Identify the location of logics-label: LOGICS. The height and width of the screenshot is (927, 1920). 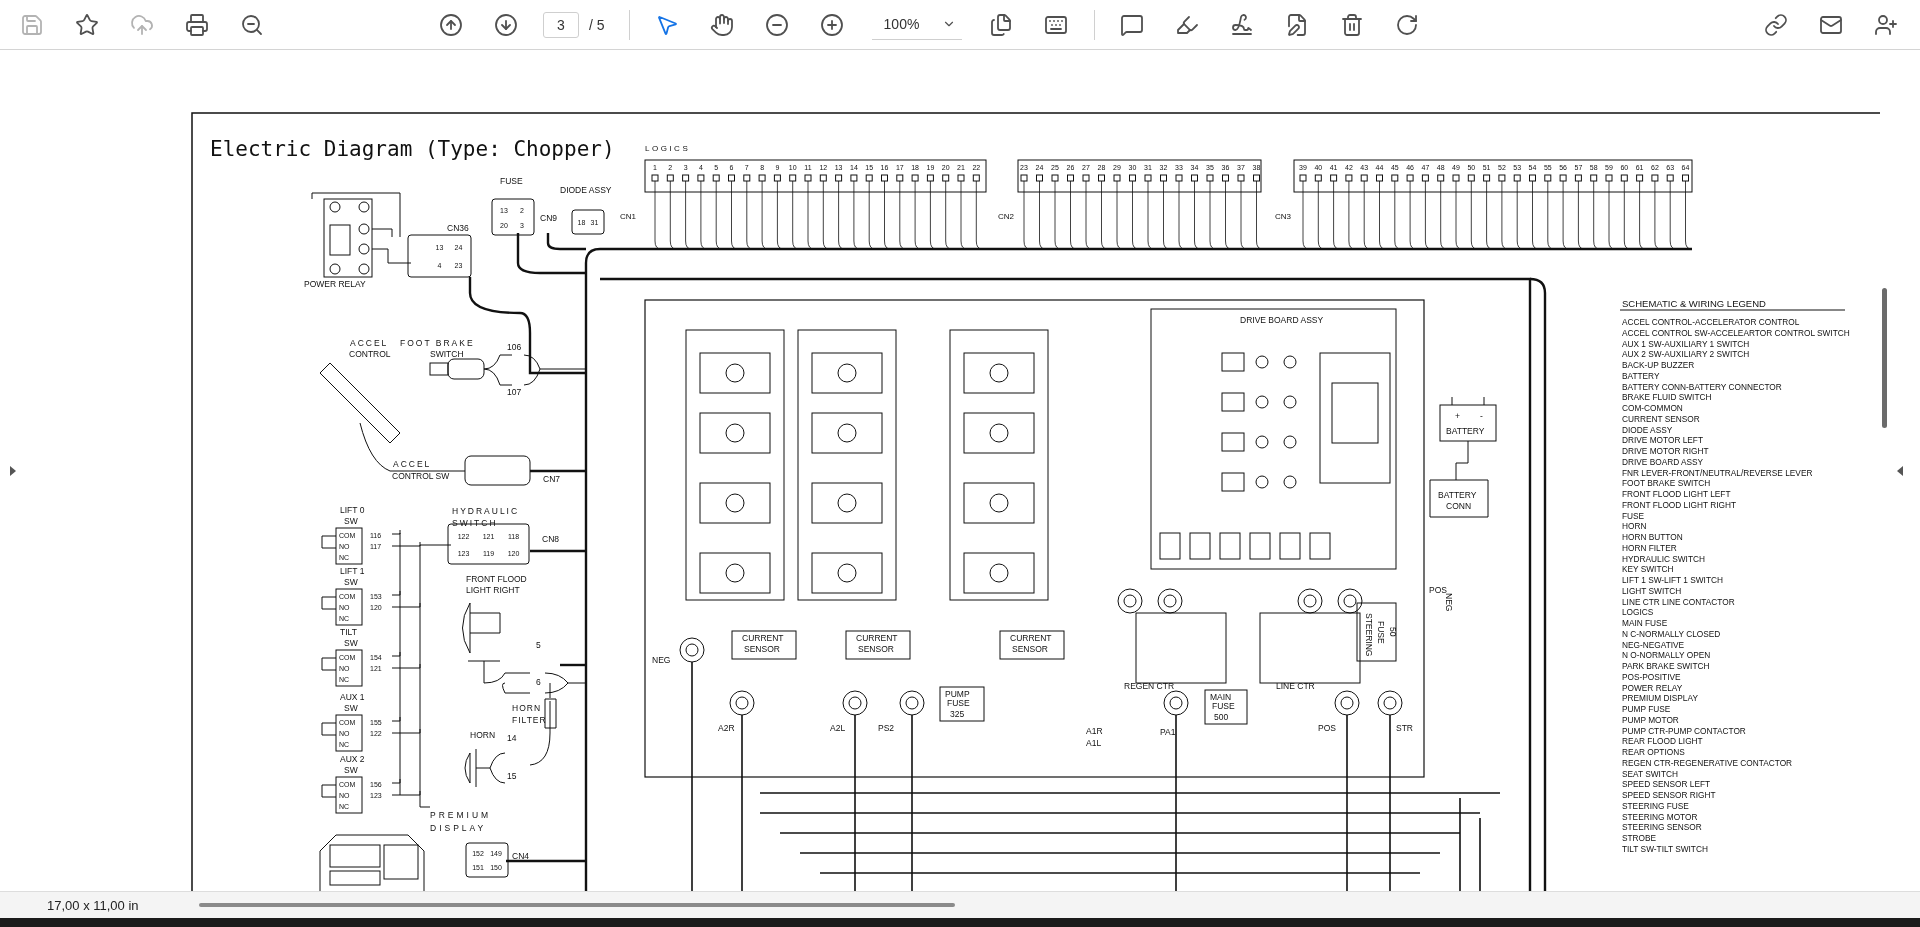
(668, 149).